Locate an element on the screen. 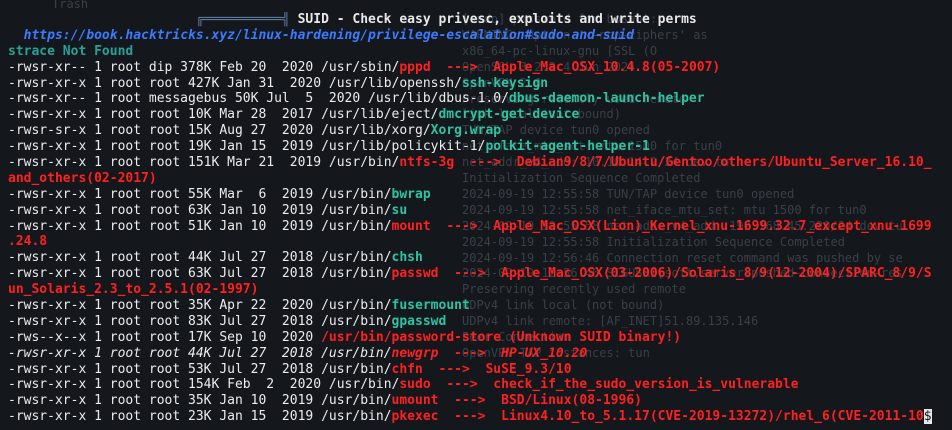  file-permissions: -rwsr-xr-x 1 root root 55K Mar 6 2019 is located at coordinates (165, 194).